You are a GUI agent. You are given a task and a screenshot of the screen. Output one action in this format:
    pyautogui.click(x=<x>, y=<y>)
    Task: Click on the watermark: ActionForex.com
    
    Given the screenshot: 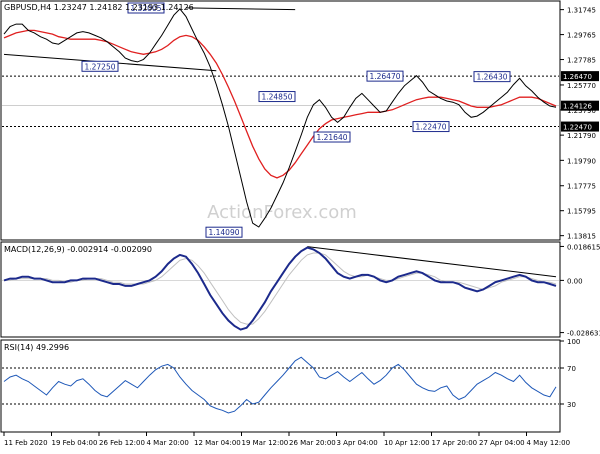 What is the action you would take?
    pyautogui.click(x=282, y=212)
    